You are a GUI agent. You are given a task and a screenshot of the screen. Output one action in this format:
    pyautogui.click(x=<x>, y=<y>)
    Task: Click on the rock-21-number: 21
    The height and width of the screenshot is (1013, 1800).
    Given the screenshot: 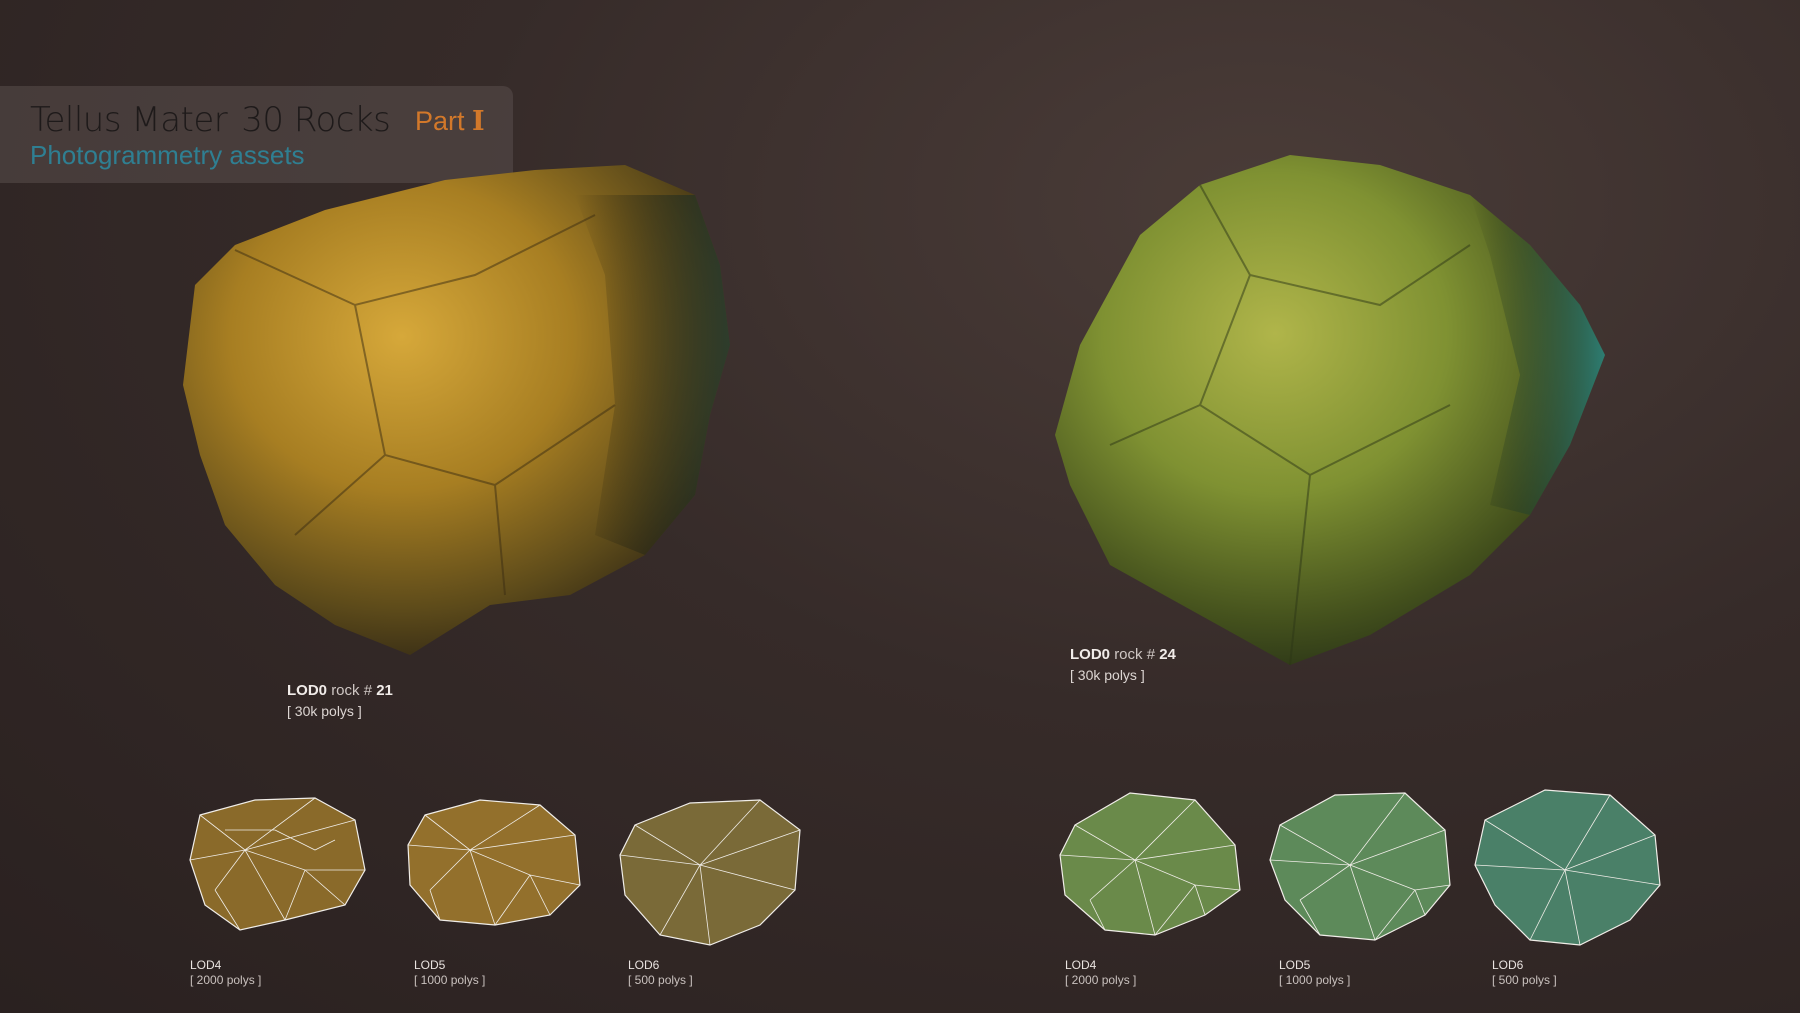 What is the action you would take?
    pyautogui.click(x=384, y=690)
    